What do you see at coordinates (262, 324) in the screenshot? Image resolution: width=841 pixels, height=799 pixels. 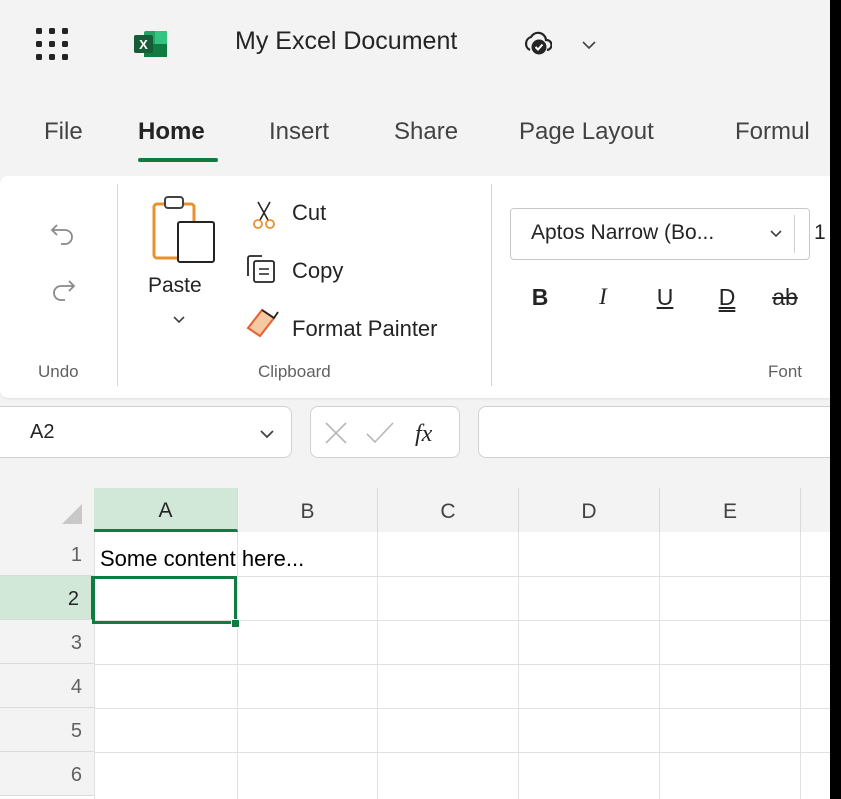 I see `format-painter-icon` at bounding box center [262, 324].